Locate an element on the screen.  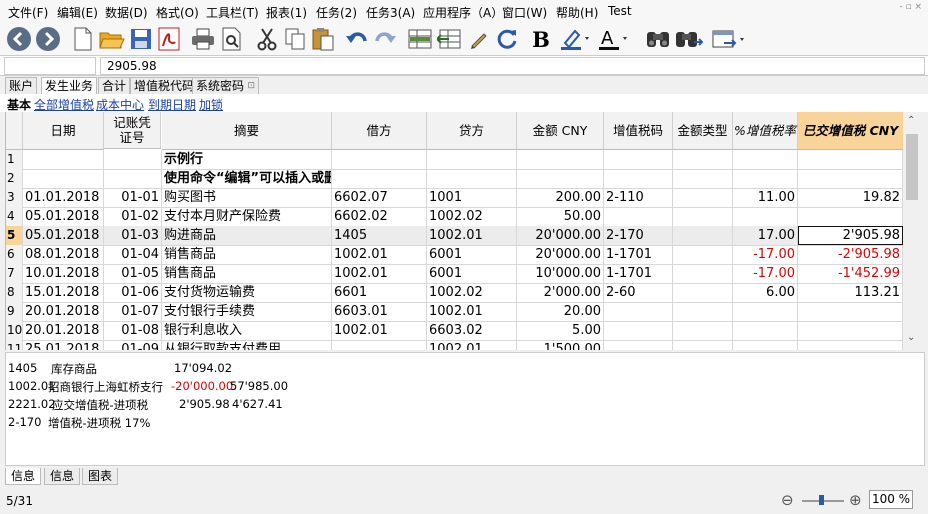
view-lock: 加锁 is located at coordinates (211, 104).